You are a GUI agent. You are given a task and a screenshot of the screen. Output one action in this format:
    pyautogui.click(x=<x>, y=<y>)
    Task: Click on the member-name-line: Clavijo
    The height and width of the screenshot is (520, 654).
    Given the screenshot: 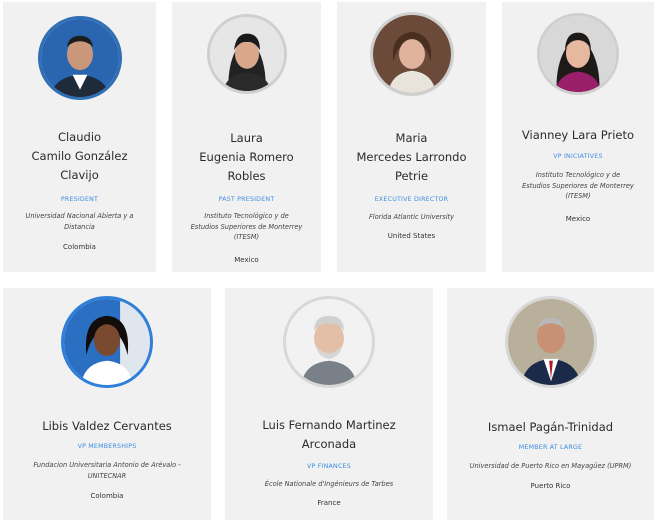 What is the action you would take?
    pyautogui.click(x=79, y=175)
    